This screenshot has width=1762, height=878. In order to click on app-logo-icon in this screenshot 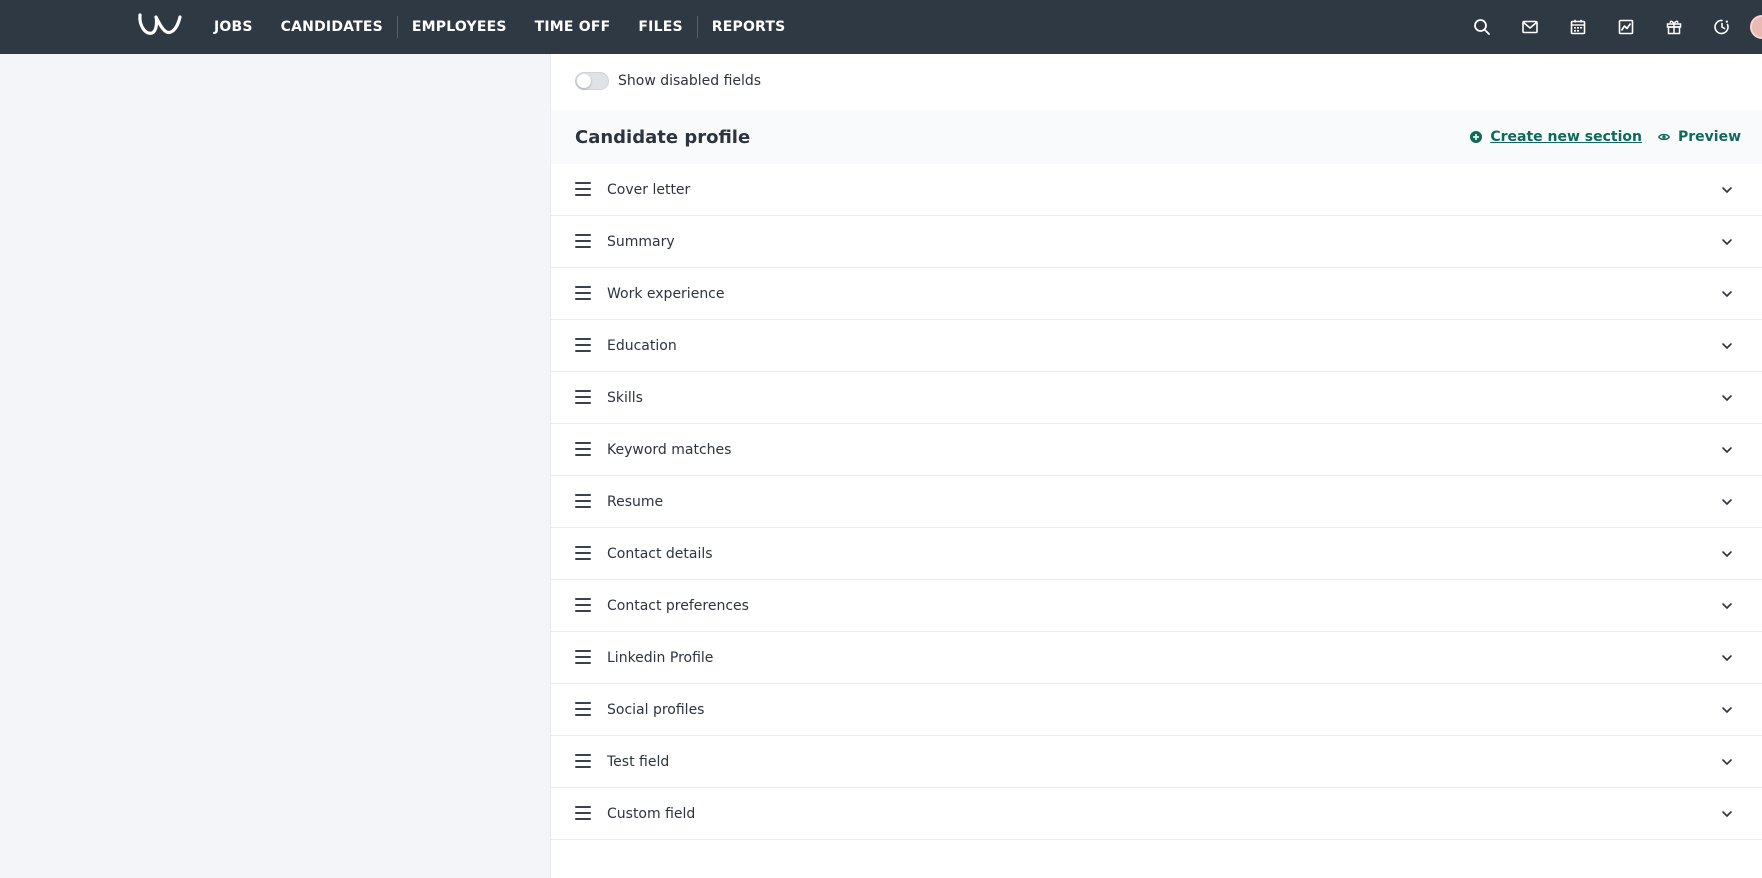, I will do `click(160, 25)`.